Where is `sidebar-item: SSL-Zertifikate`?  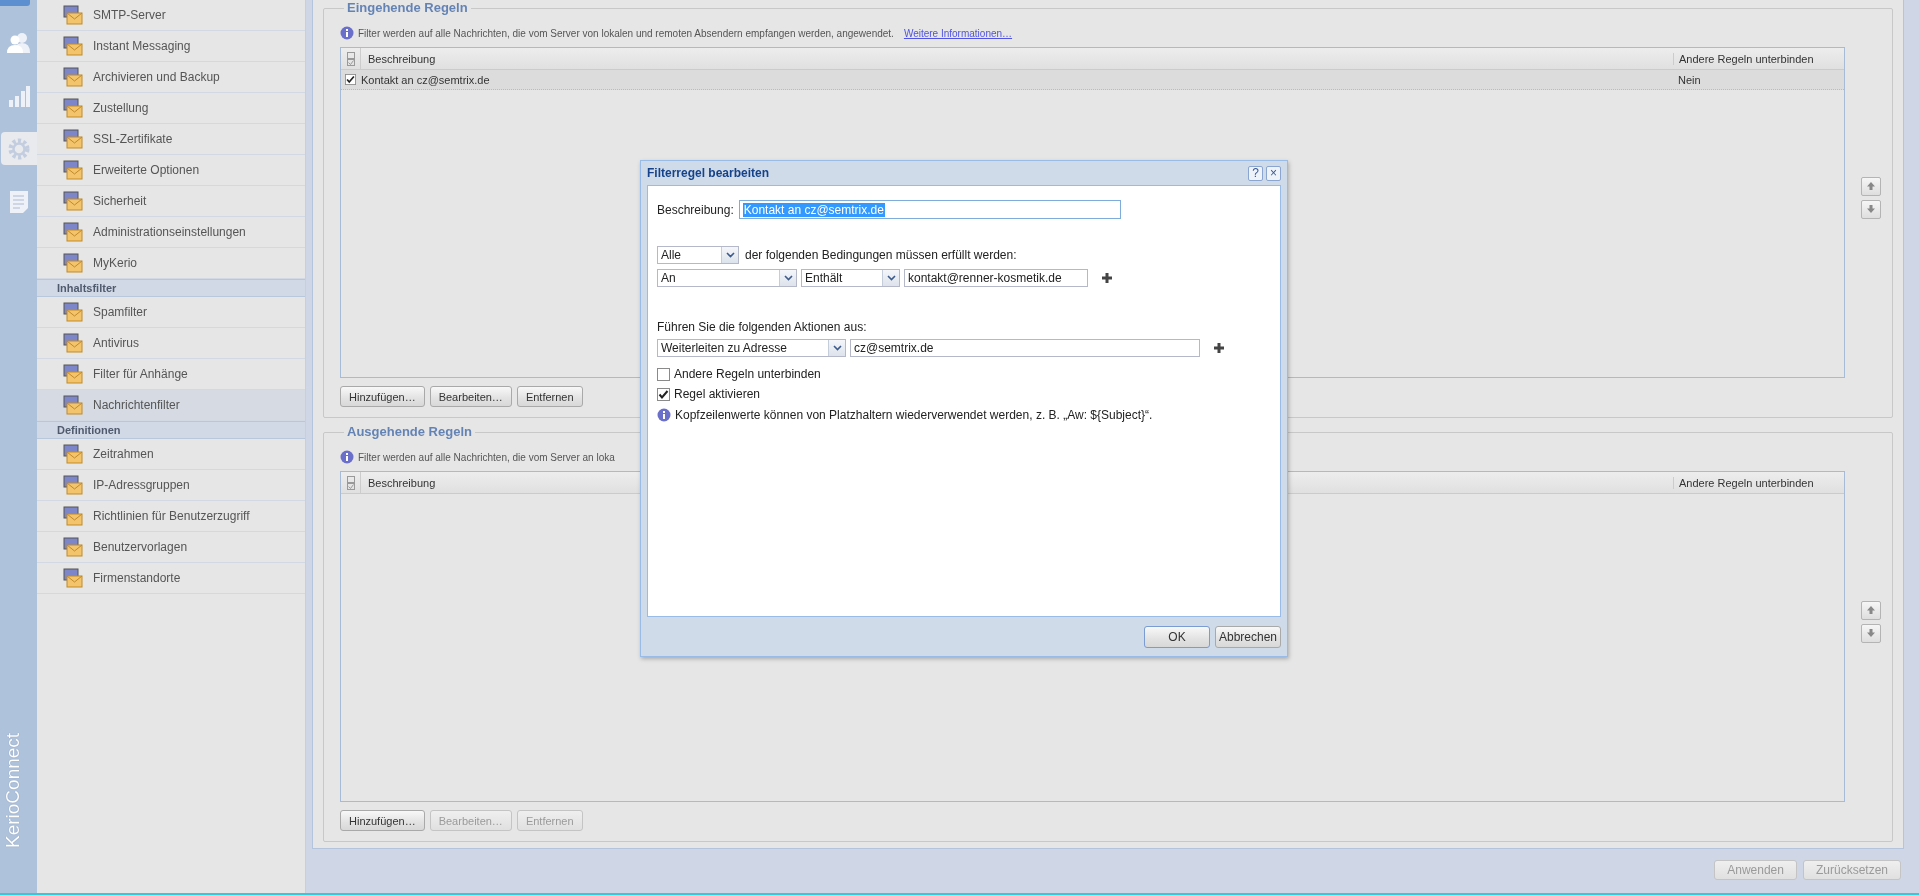 sidebar-item: SSL-Zertifikate is located at coordinates (171, 139).